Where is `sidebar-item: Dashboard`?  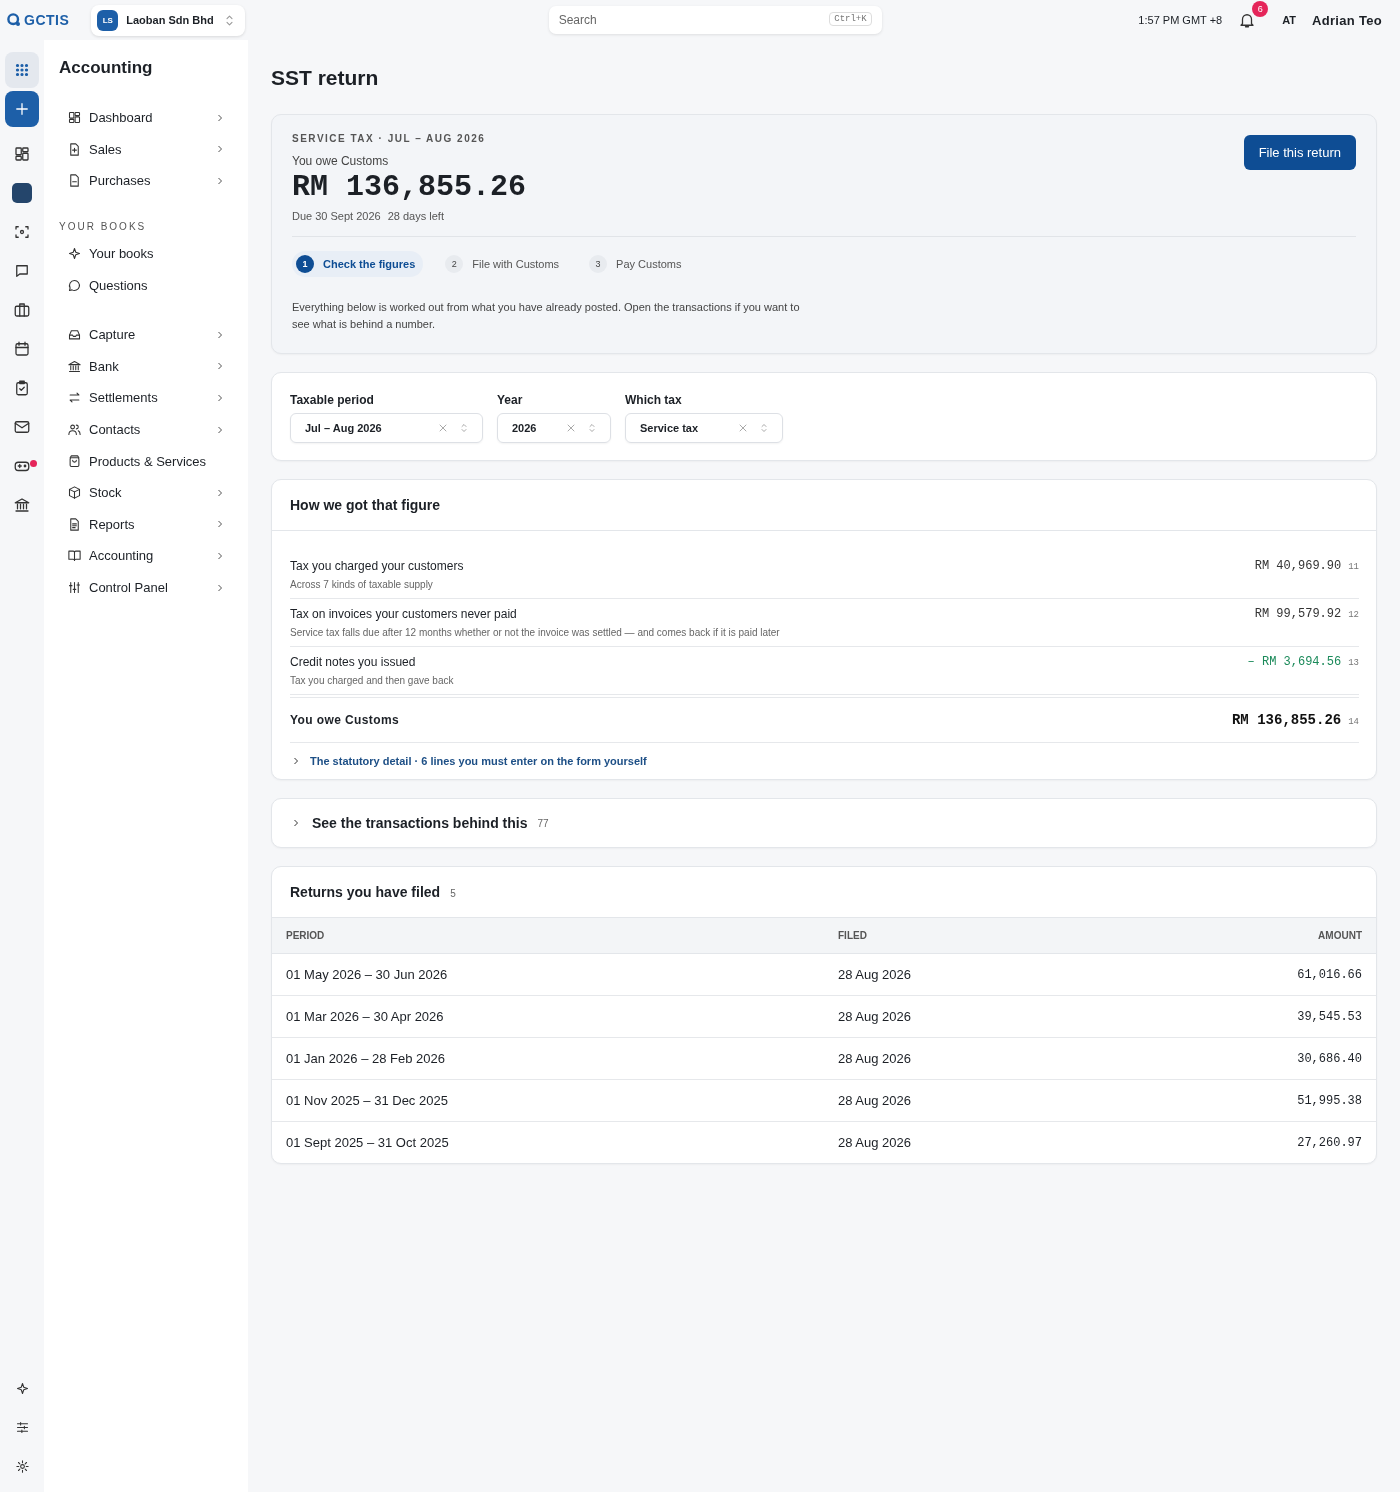 sidebar-item: Dashboard is located at coordinates (146, 118).